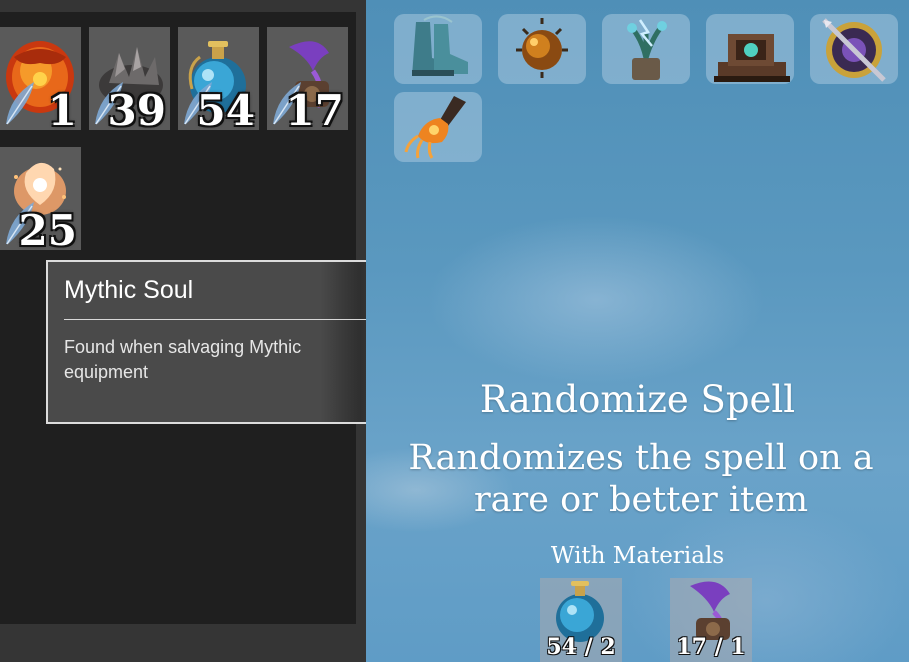 The height and width of the screenshot is (662, 909). I want to click on spiked-orb-icon, so click(542, 48).